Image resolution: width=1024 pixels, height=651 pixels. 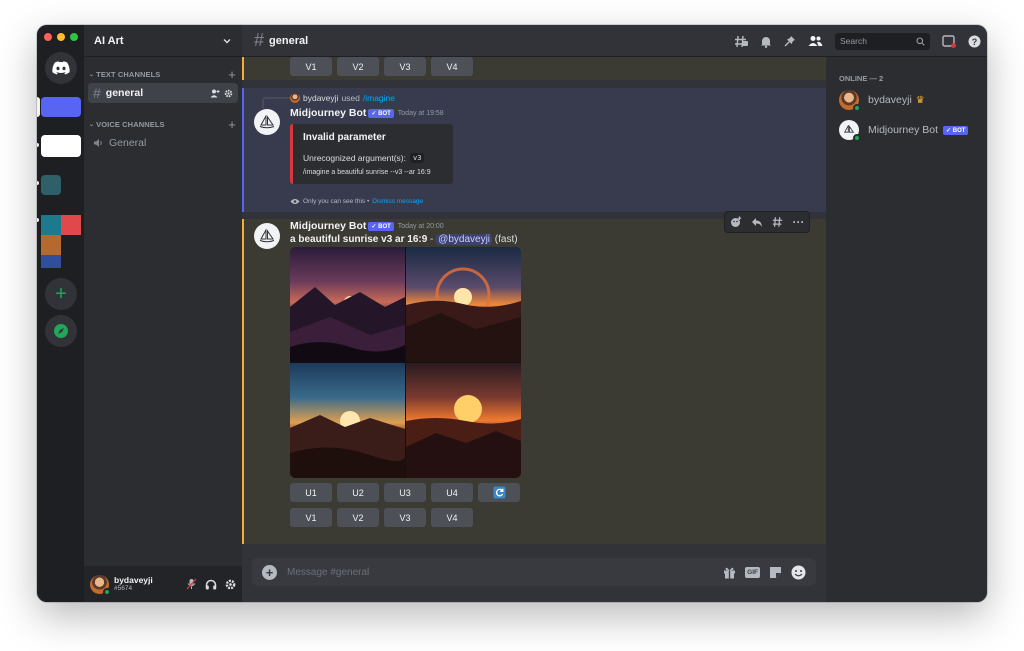 I want to click on discord-logo-icon, so click(x=61, y=68).